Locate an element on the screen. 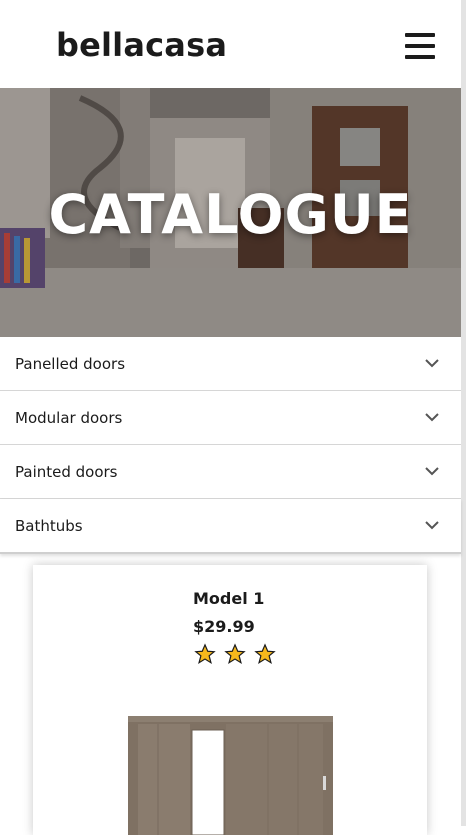  product-price: $29.99 is located at coordinates (224, 626).